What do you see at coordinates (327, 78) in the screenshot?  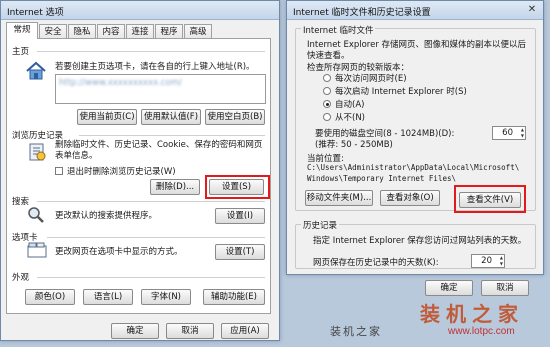 I see `radio-every-visit` at bounding box center [327, 78].